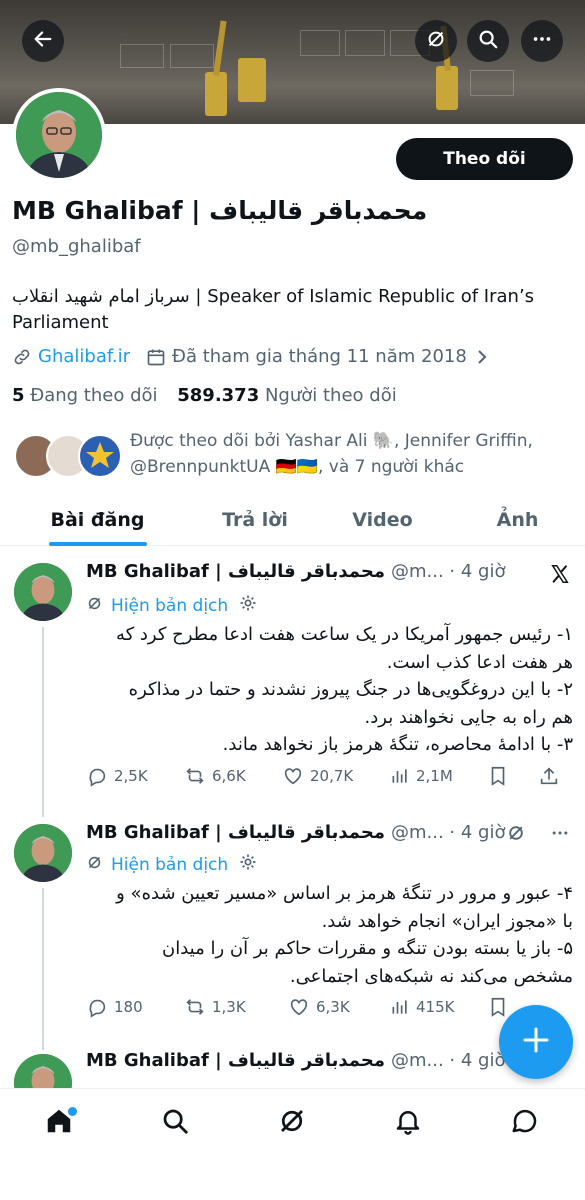  Describe the element at coordinates (97, 519) in the screenshot. I see `tab-posts: Bài đăng` at that location.